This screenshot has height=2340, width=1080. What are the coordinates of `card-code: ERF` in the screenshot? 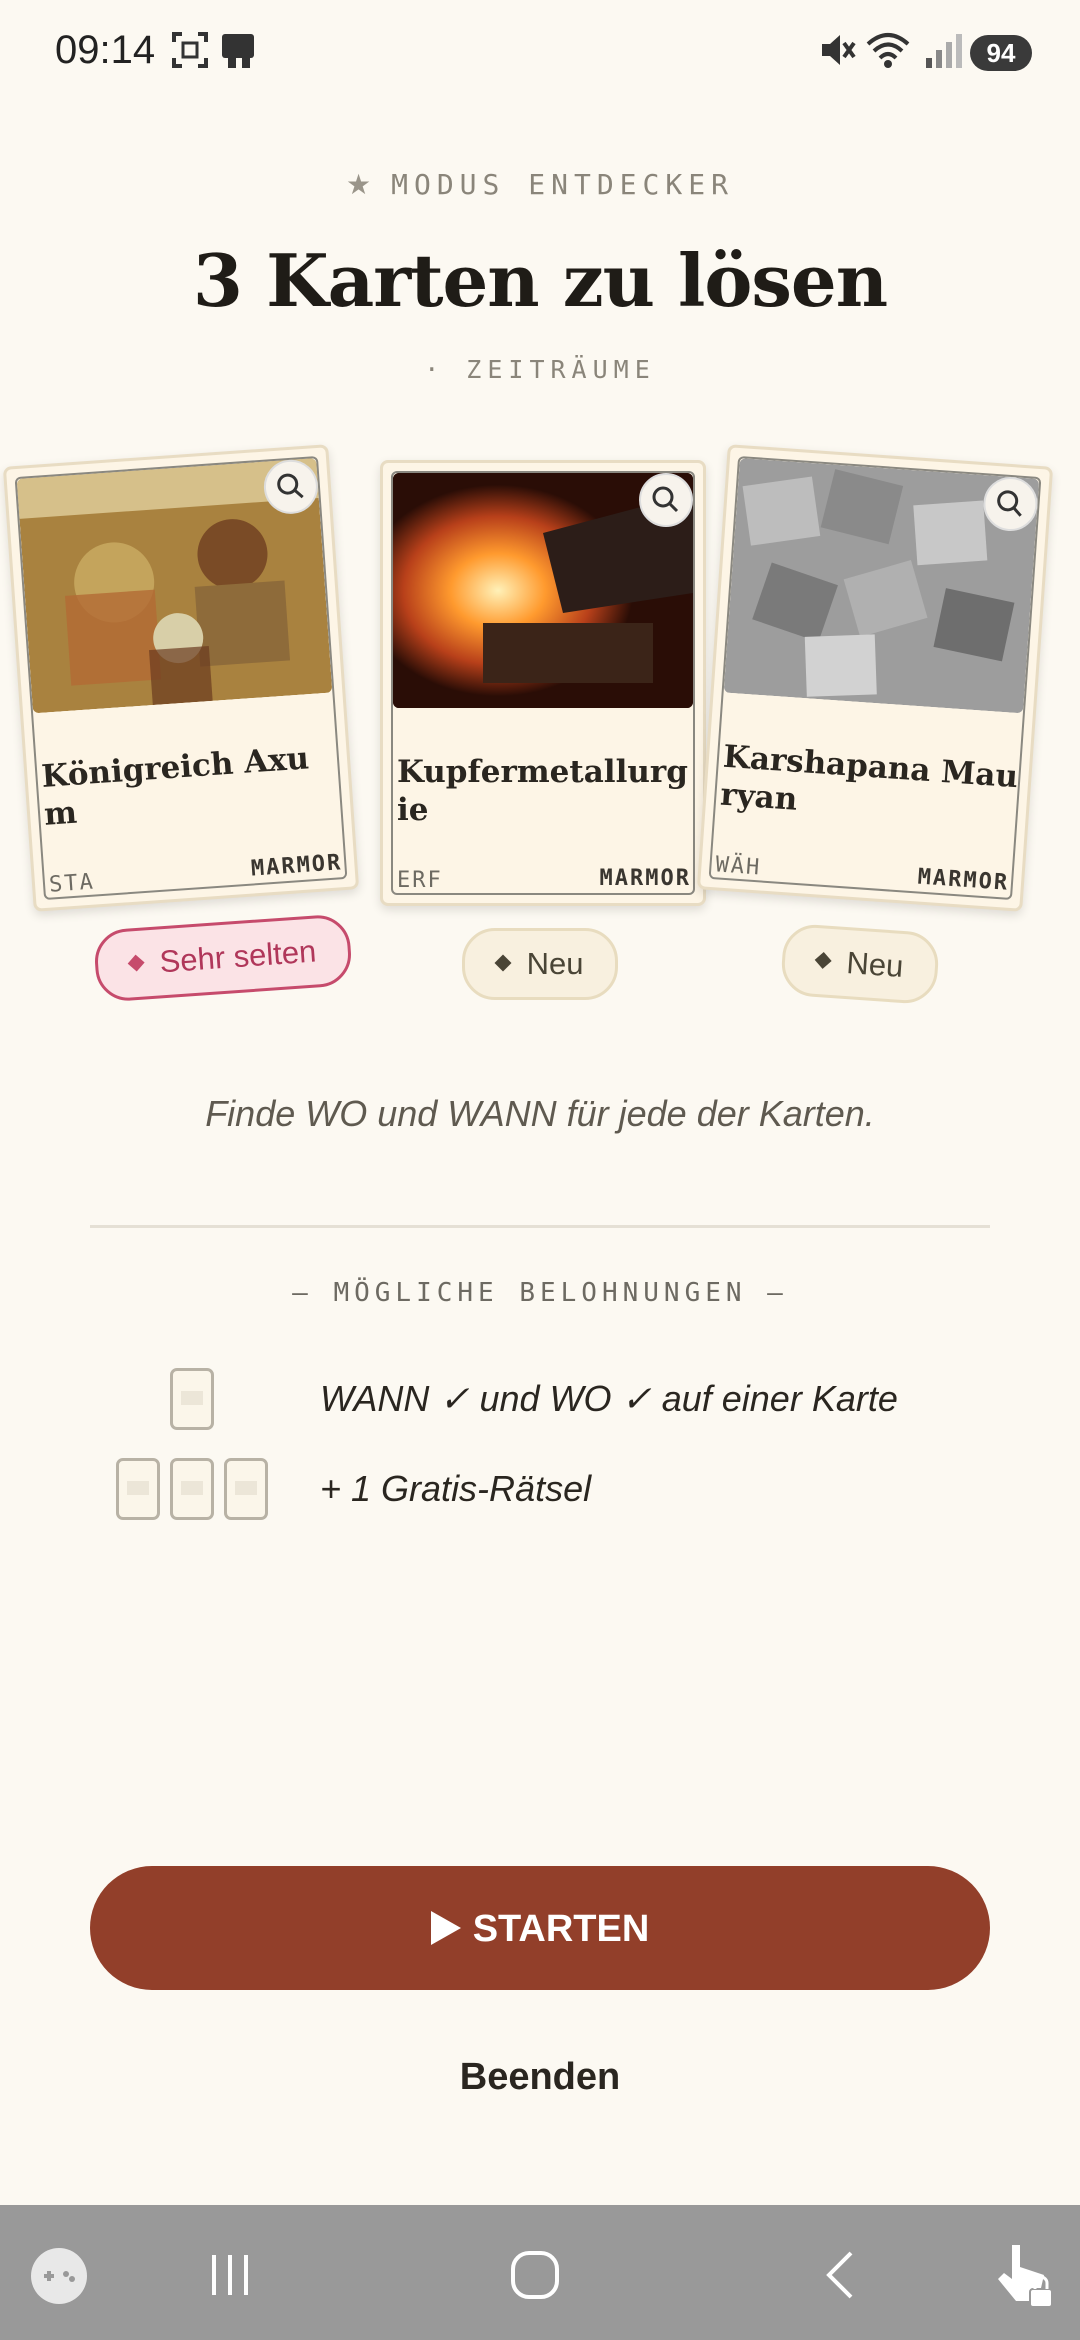 It's located at (420, 880).